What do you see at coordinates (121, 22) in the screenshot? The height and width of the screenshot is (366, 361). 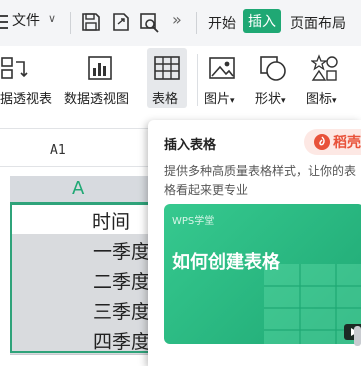 I see `export-icon` at bounding box center [121, 22].